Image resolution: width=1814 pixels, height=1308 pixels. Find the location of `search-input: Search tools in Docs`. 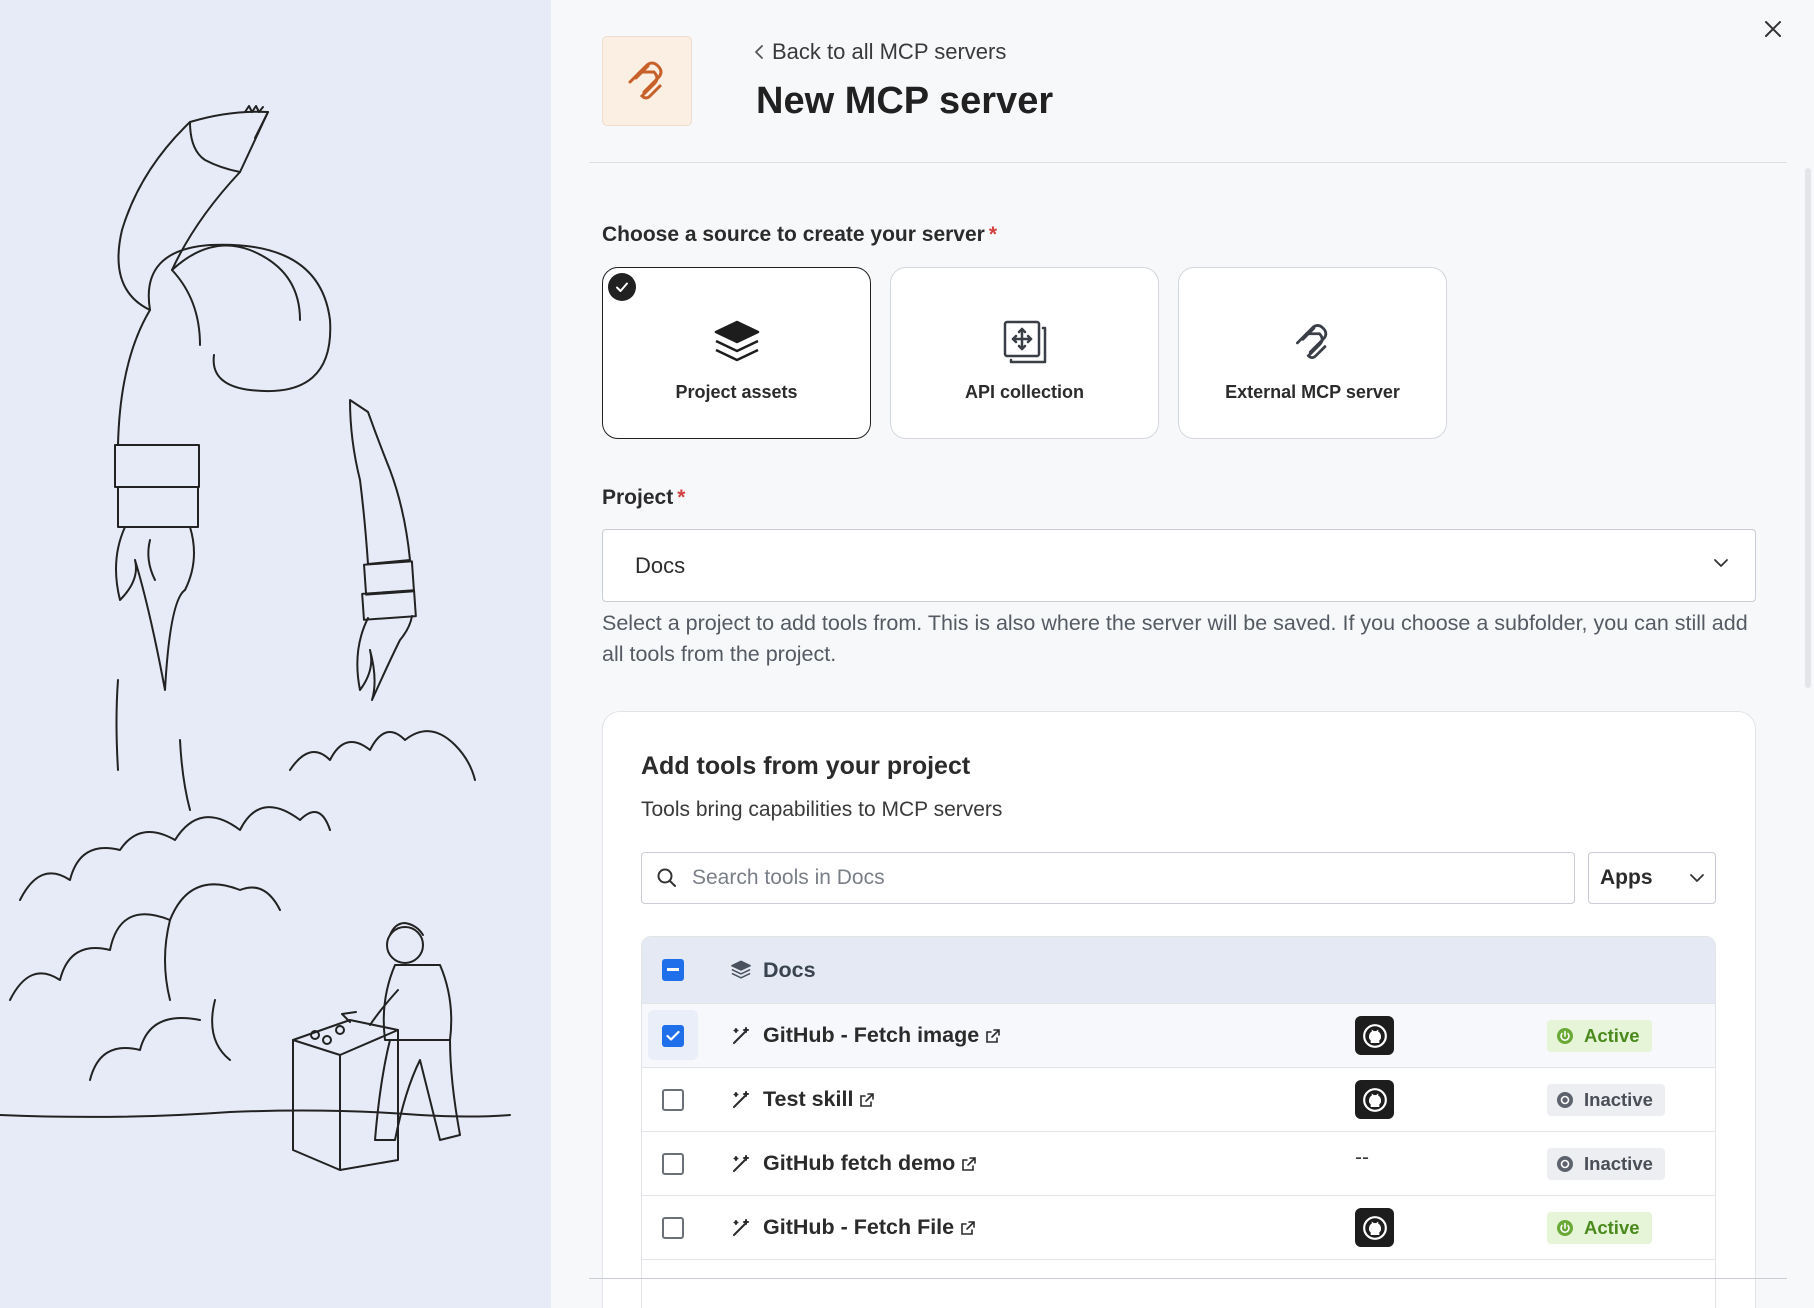

search-input: Search tools in Docs is located at coordinates (1108, 878).